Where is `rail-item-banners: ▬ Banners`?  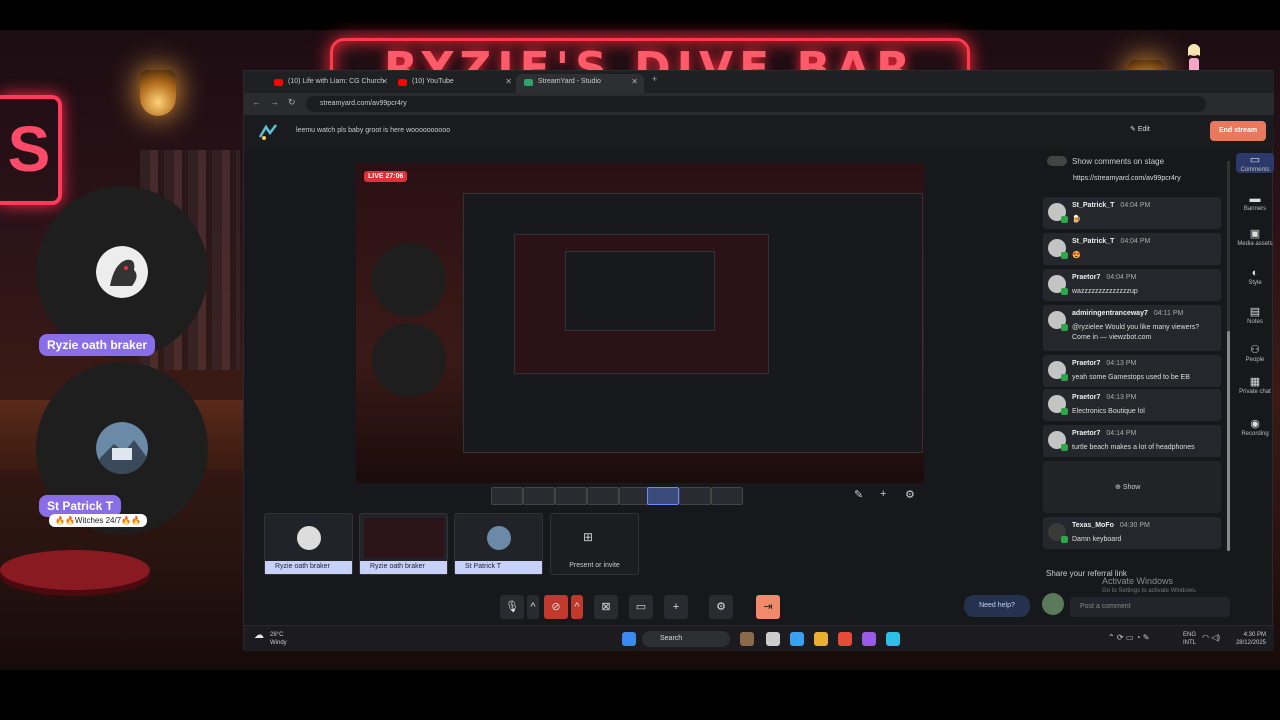
rail-item-banners: ▬ Banners is located at coordinates (1255, 202).